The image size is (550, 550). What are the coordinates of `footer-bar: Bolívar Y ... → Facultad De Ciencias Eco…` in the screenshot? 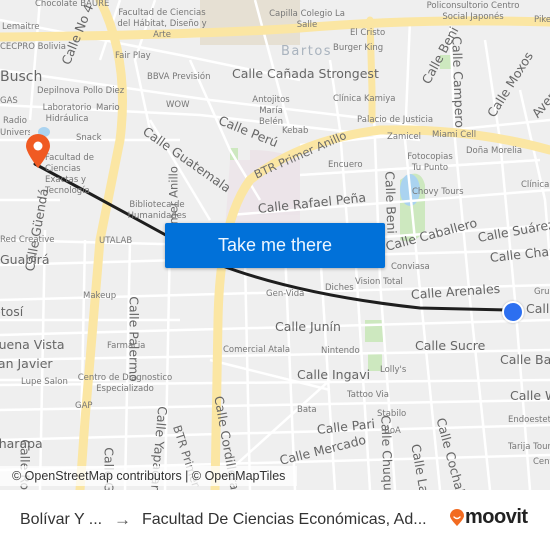 It's located at (275, 520).